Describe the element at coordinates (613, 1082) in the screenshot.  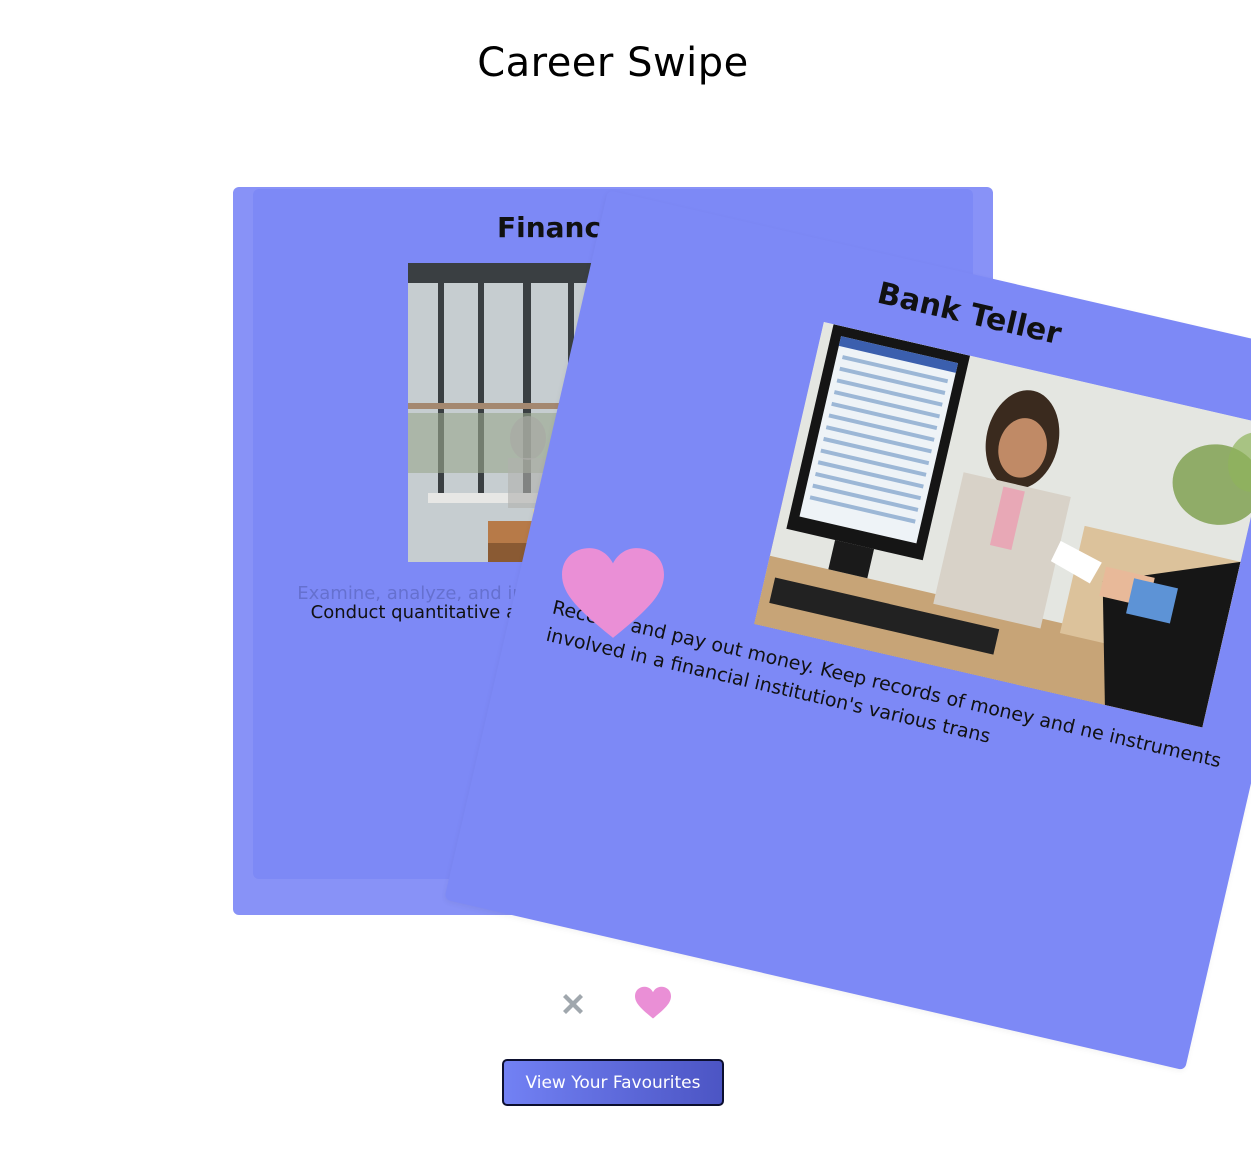
I see `view-favourites-button: View Your Favourites` at that location.